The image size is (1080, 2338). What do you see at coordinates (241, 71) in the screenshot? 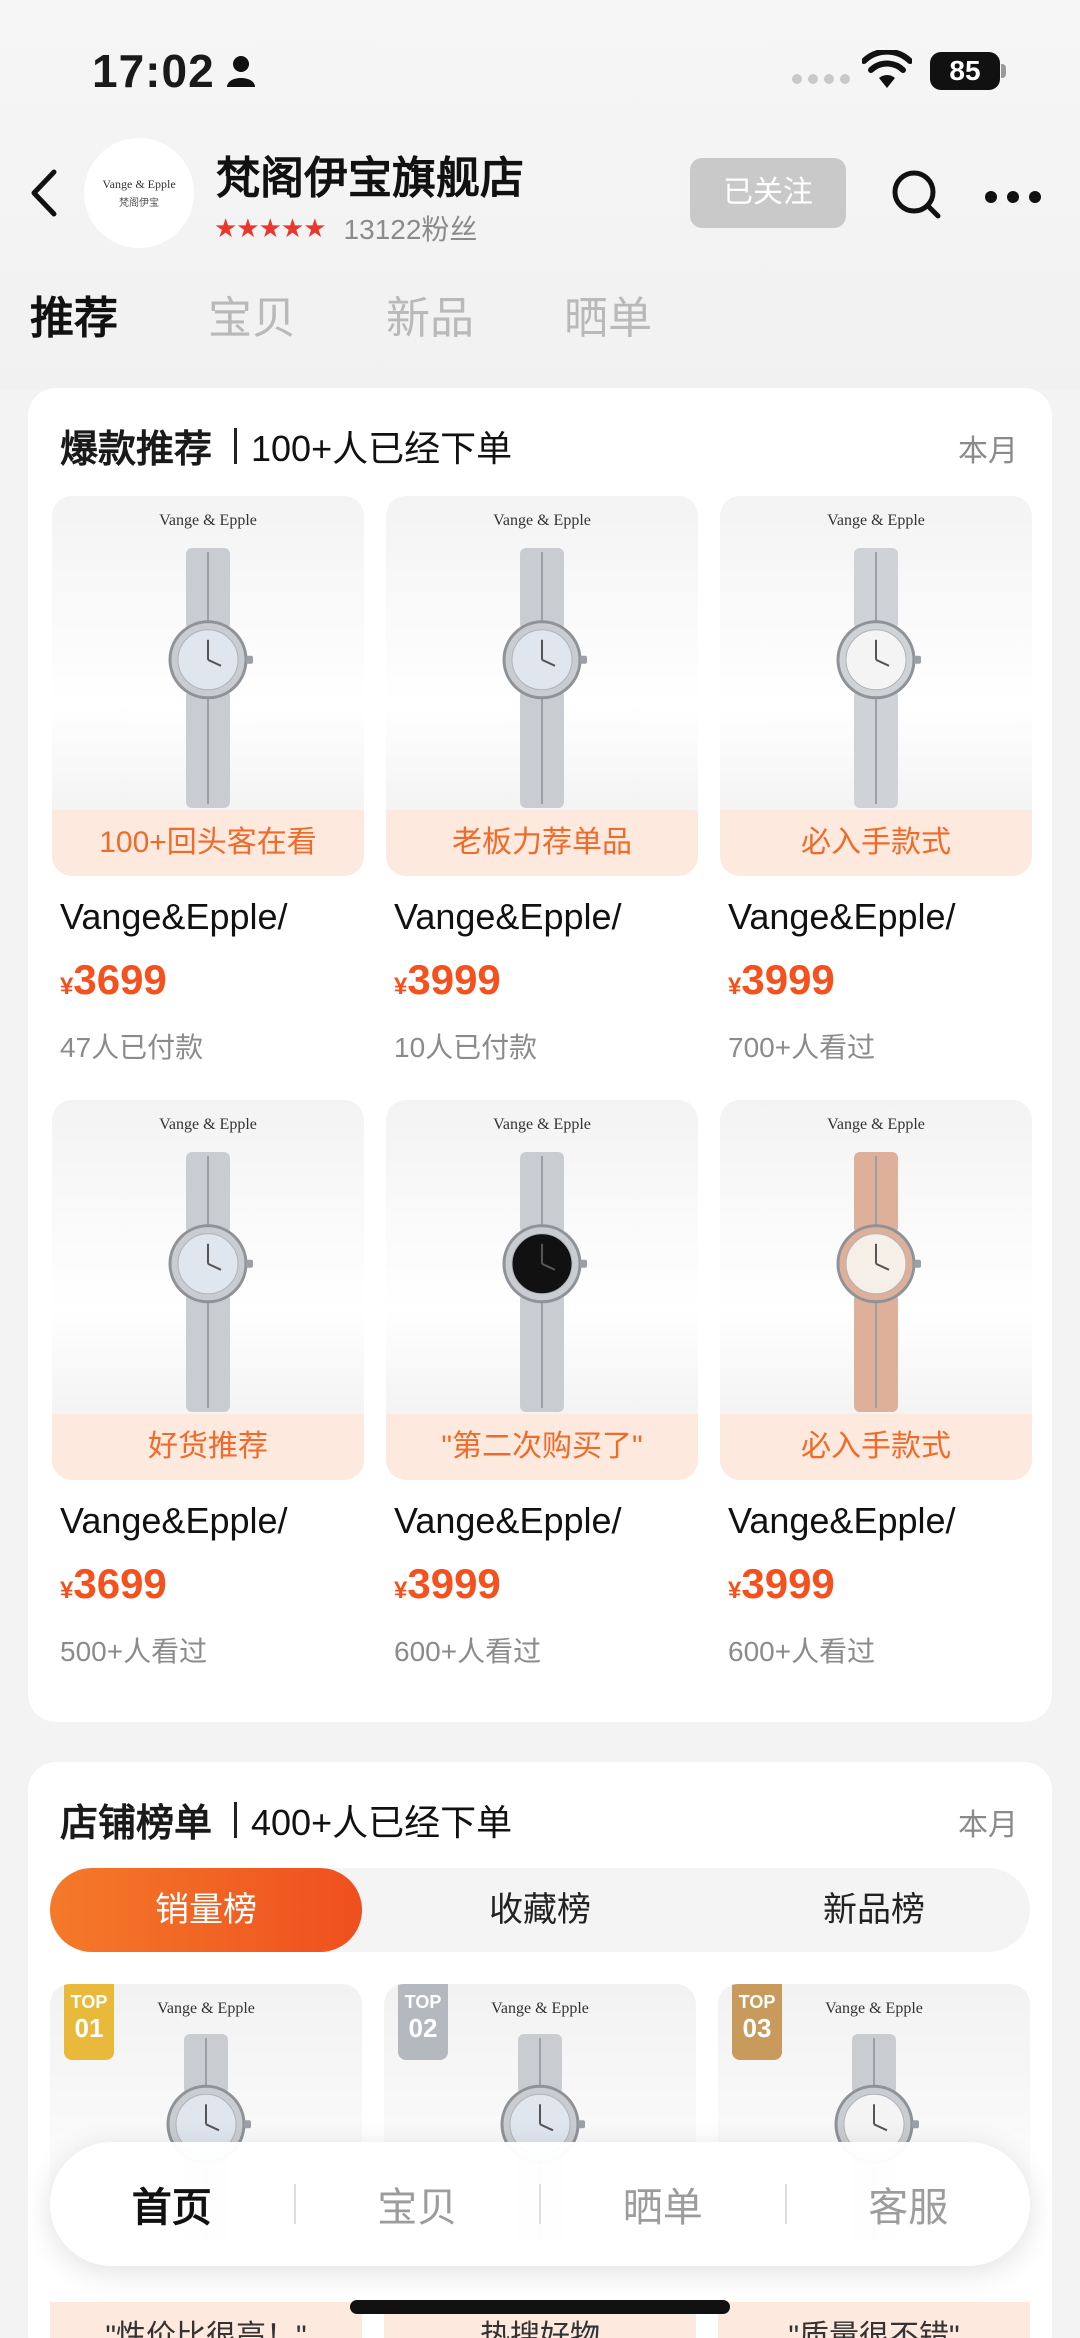
I see `person-icon` at bounding box center [241, 71].